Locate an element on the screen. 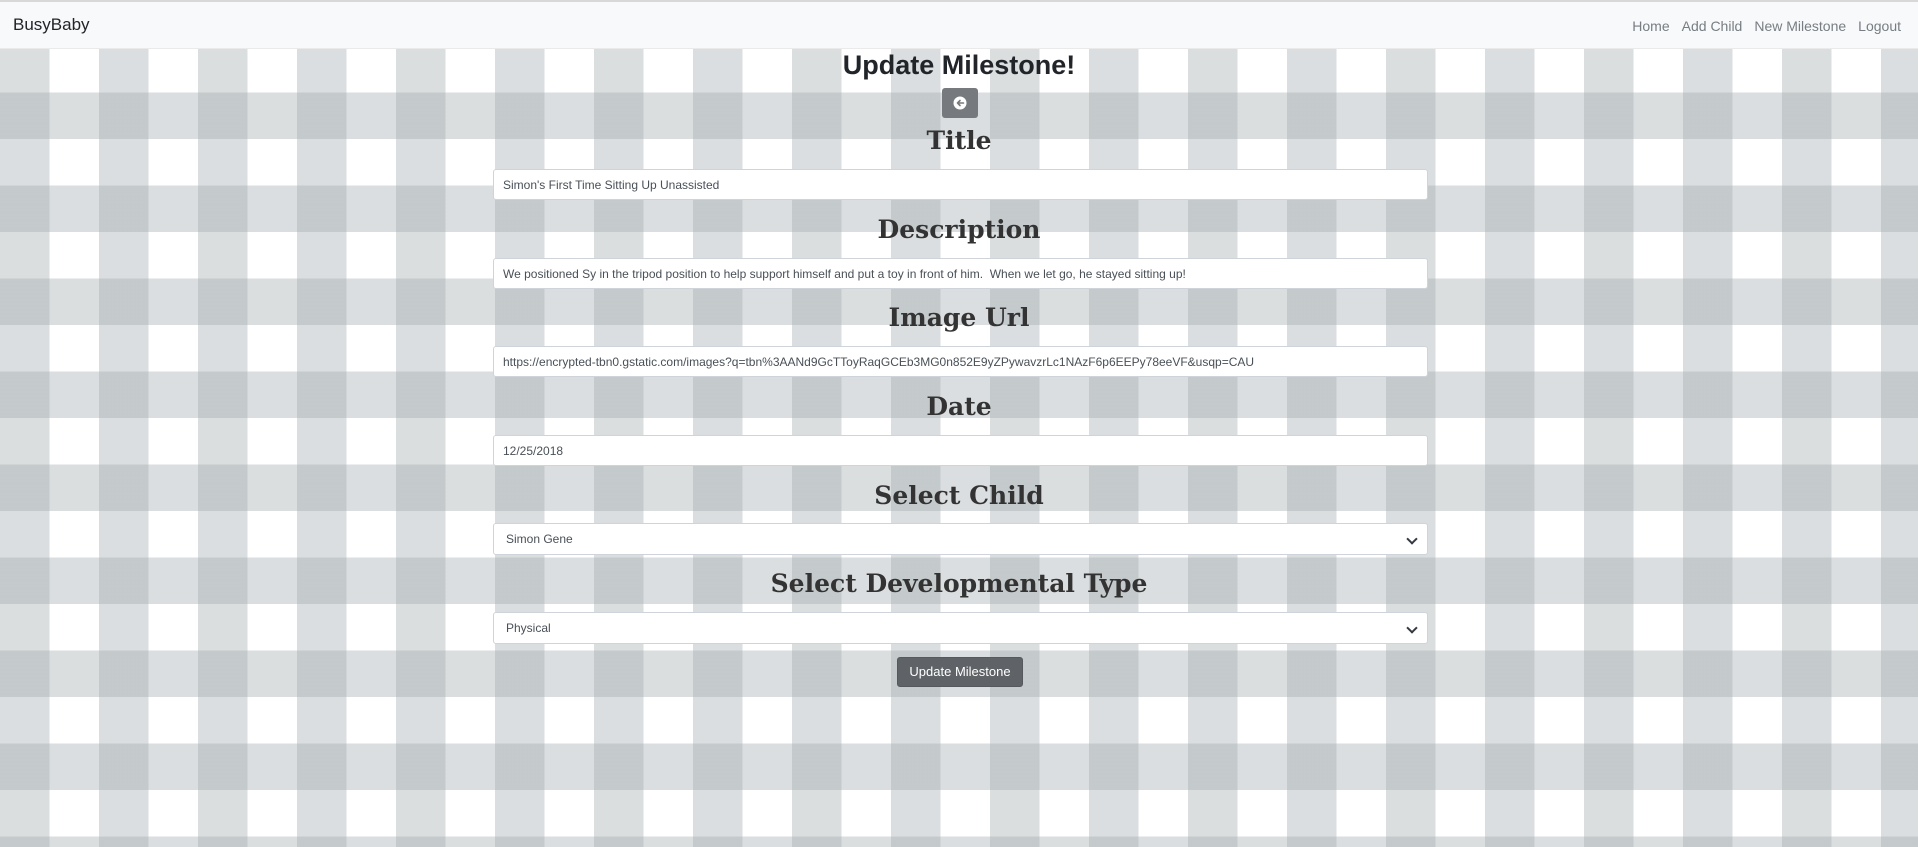 The image size is (1918, 847). select-type-label: Select Developmental Type is located at coordinates (959, 583).